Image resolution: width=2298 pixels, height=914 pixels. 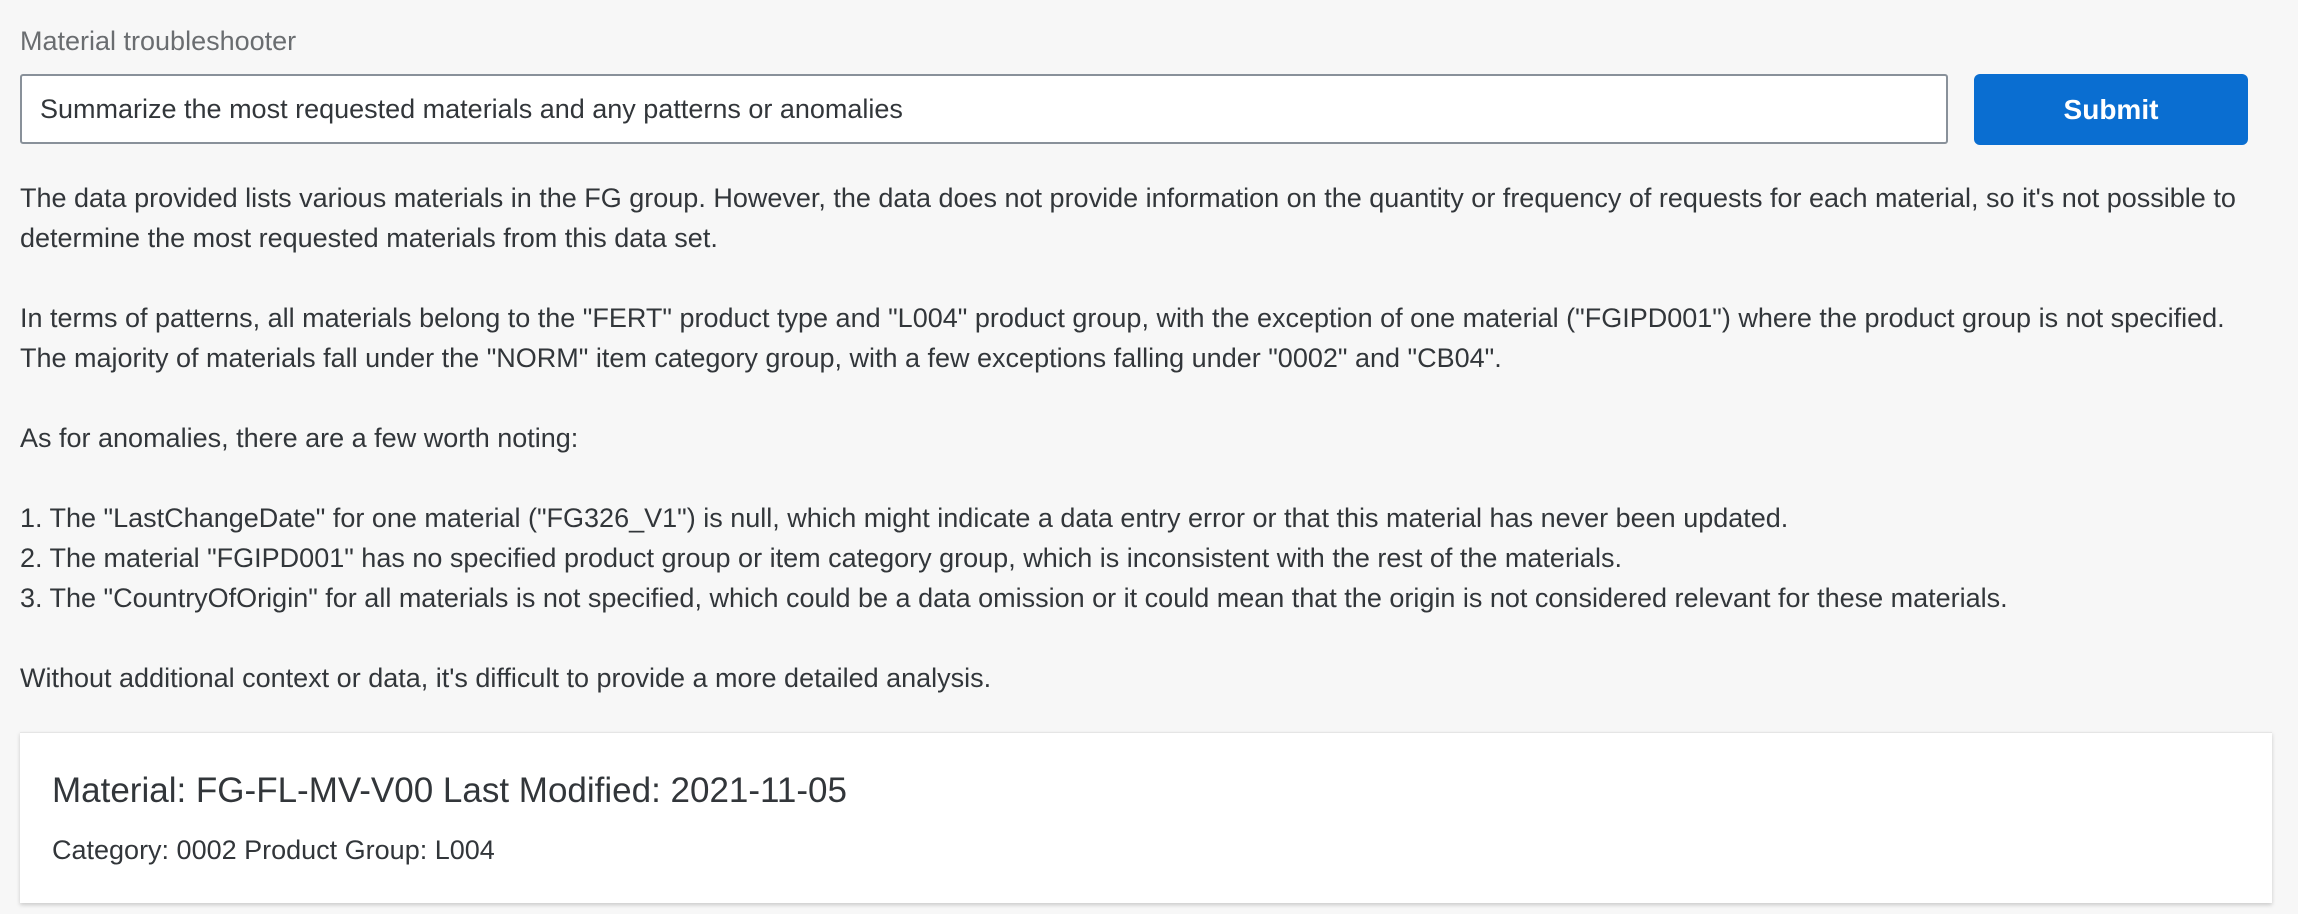 I want to click on troubleshooter-label: Material troubleshooter, so click(x=158, y=41).